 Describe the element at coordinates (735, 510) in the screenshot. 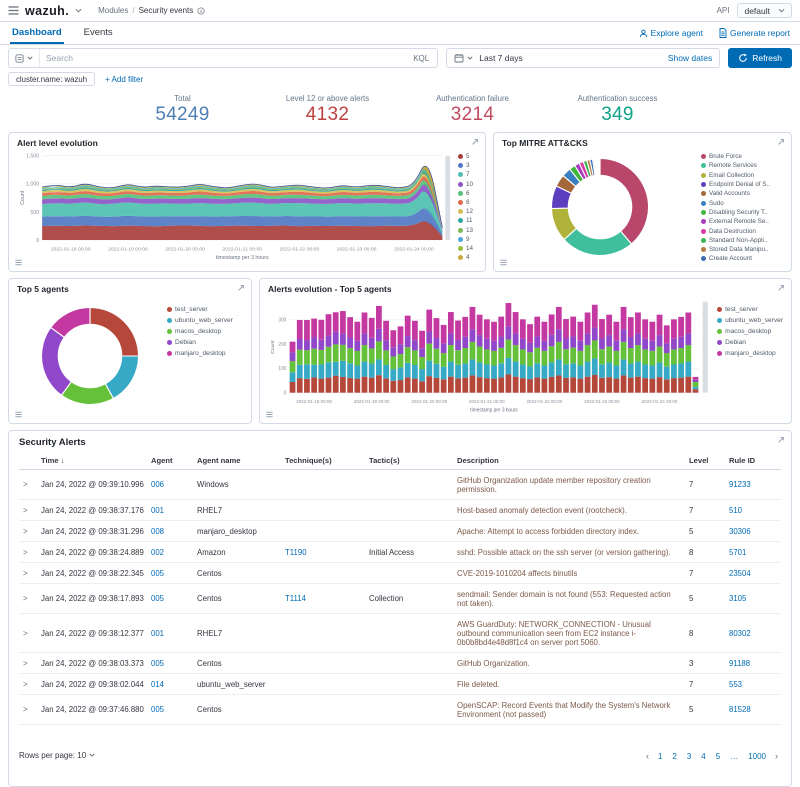

I see `rule-id-link: 510` at that location.